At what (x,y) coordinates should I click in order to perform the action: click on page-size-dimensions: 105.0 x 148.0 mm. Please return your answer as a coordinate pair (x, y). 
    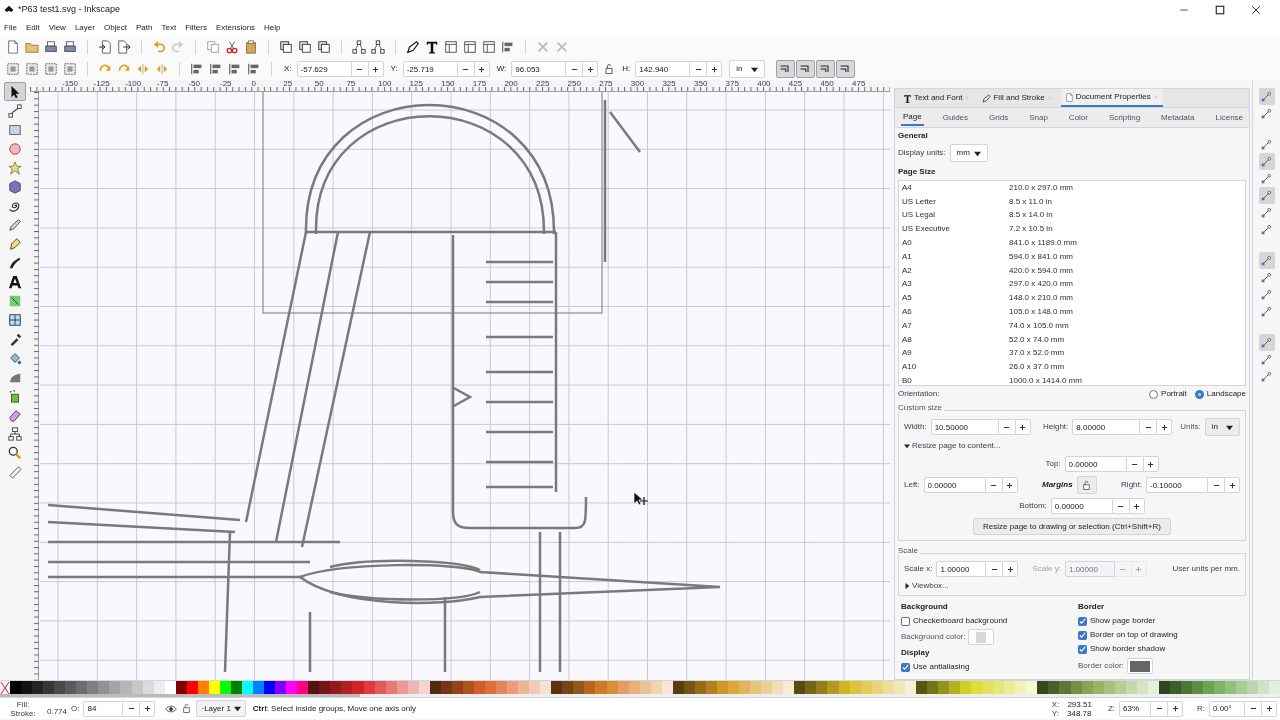
    Looking at the image, I should click on (1041, 312).